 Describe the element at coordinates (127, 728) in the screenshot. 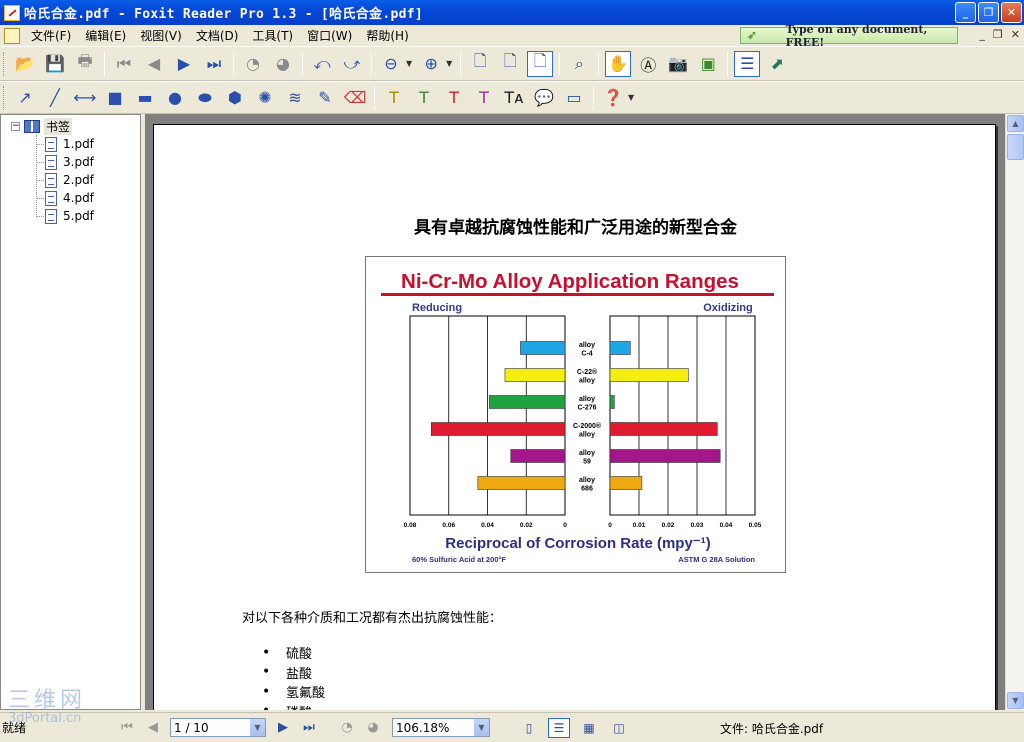

I see `first-page-button-icon: ⏮` at that location.